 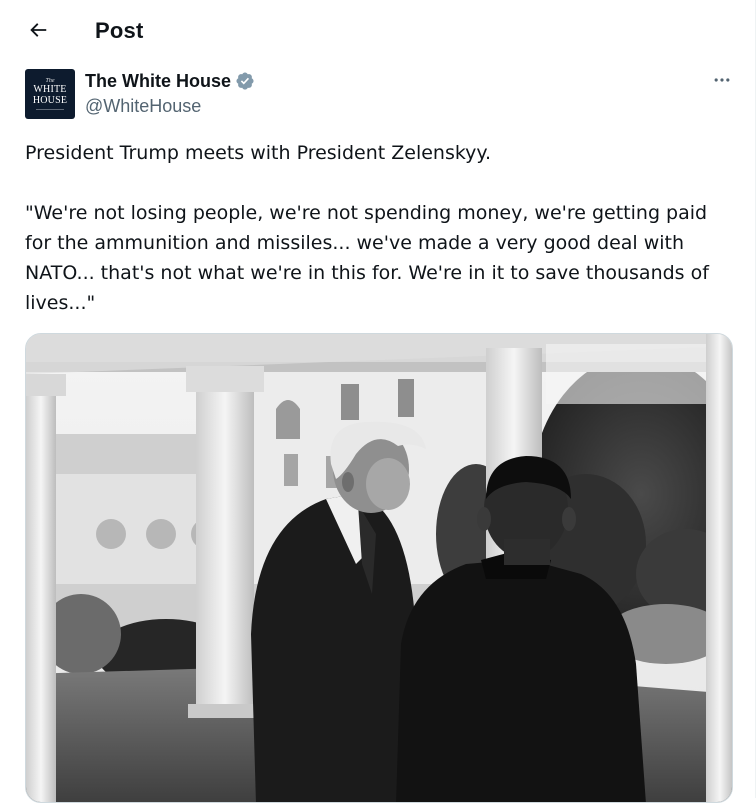 What do you see at coordinates (50, 109) in the screenshot?
I see `avatar-rule` at bounding box center [50, 109].